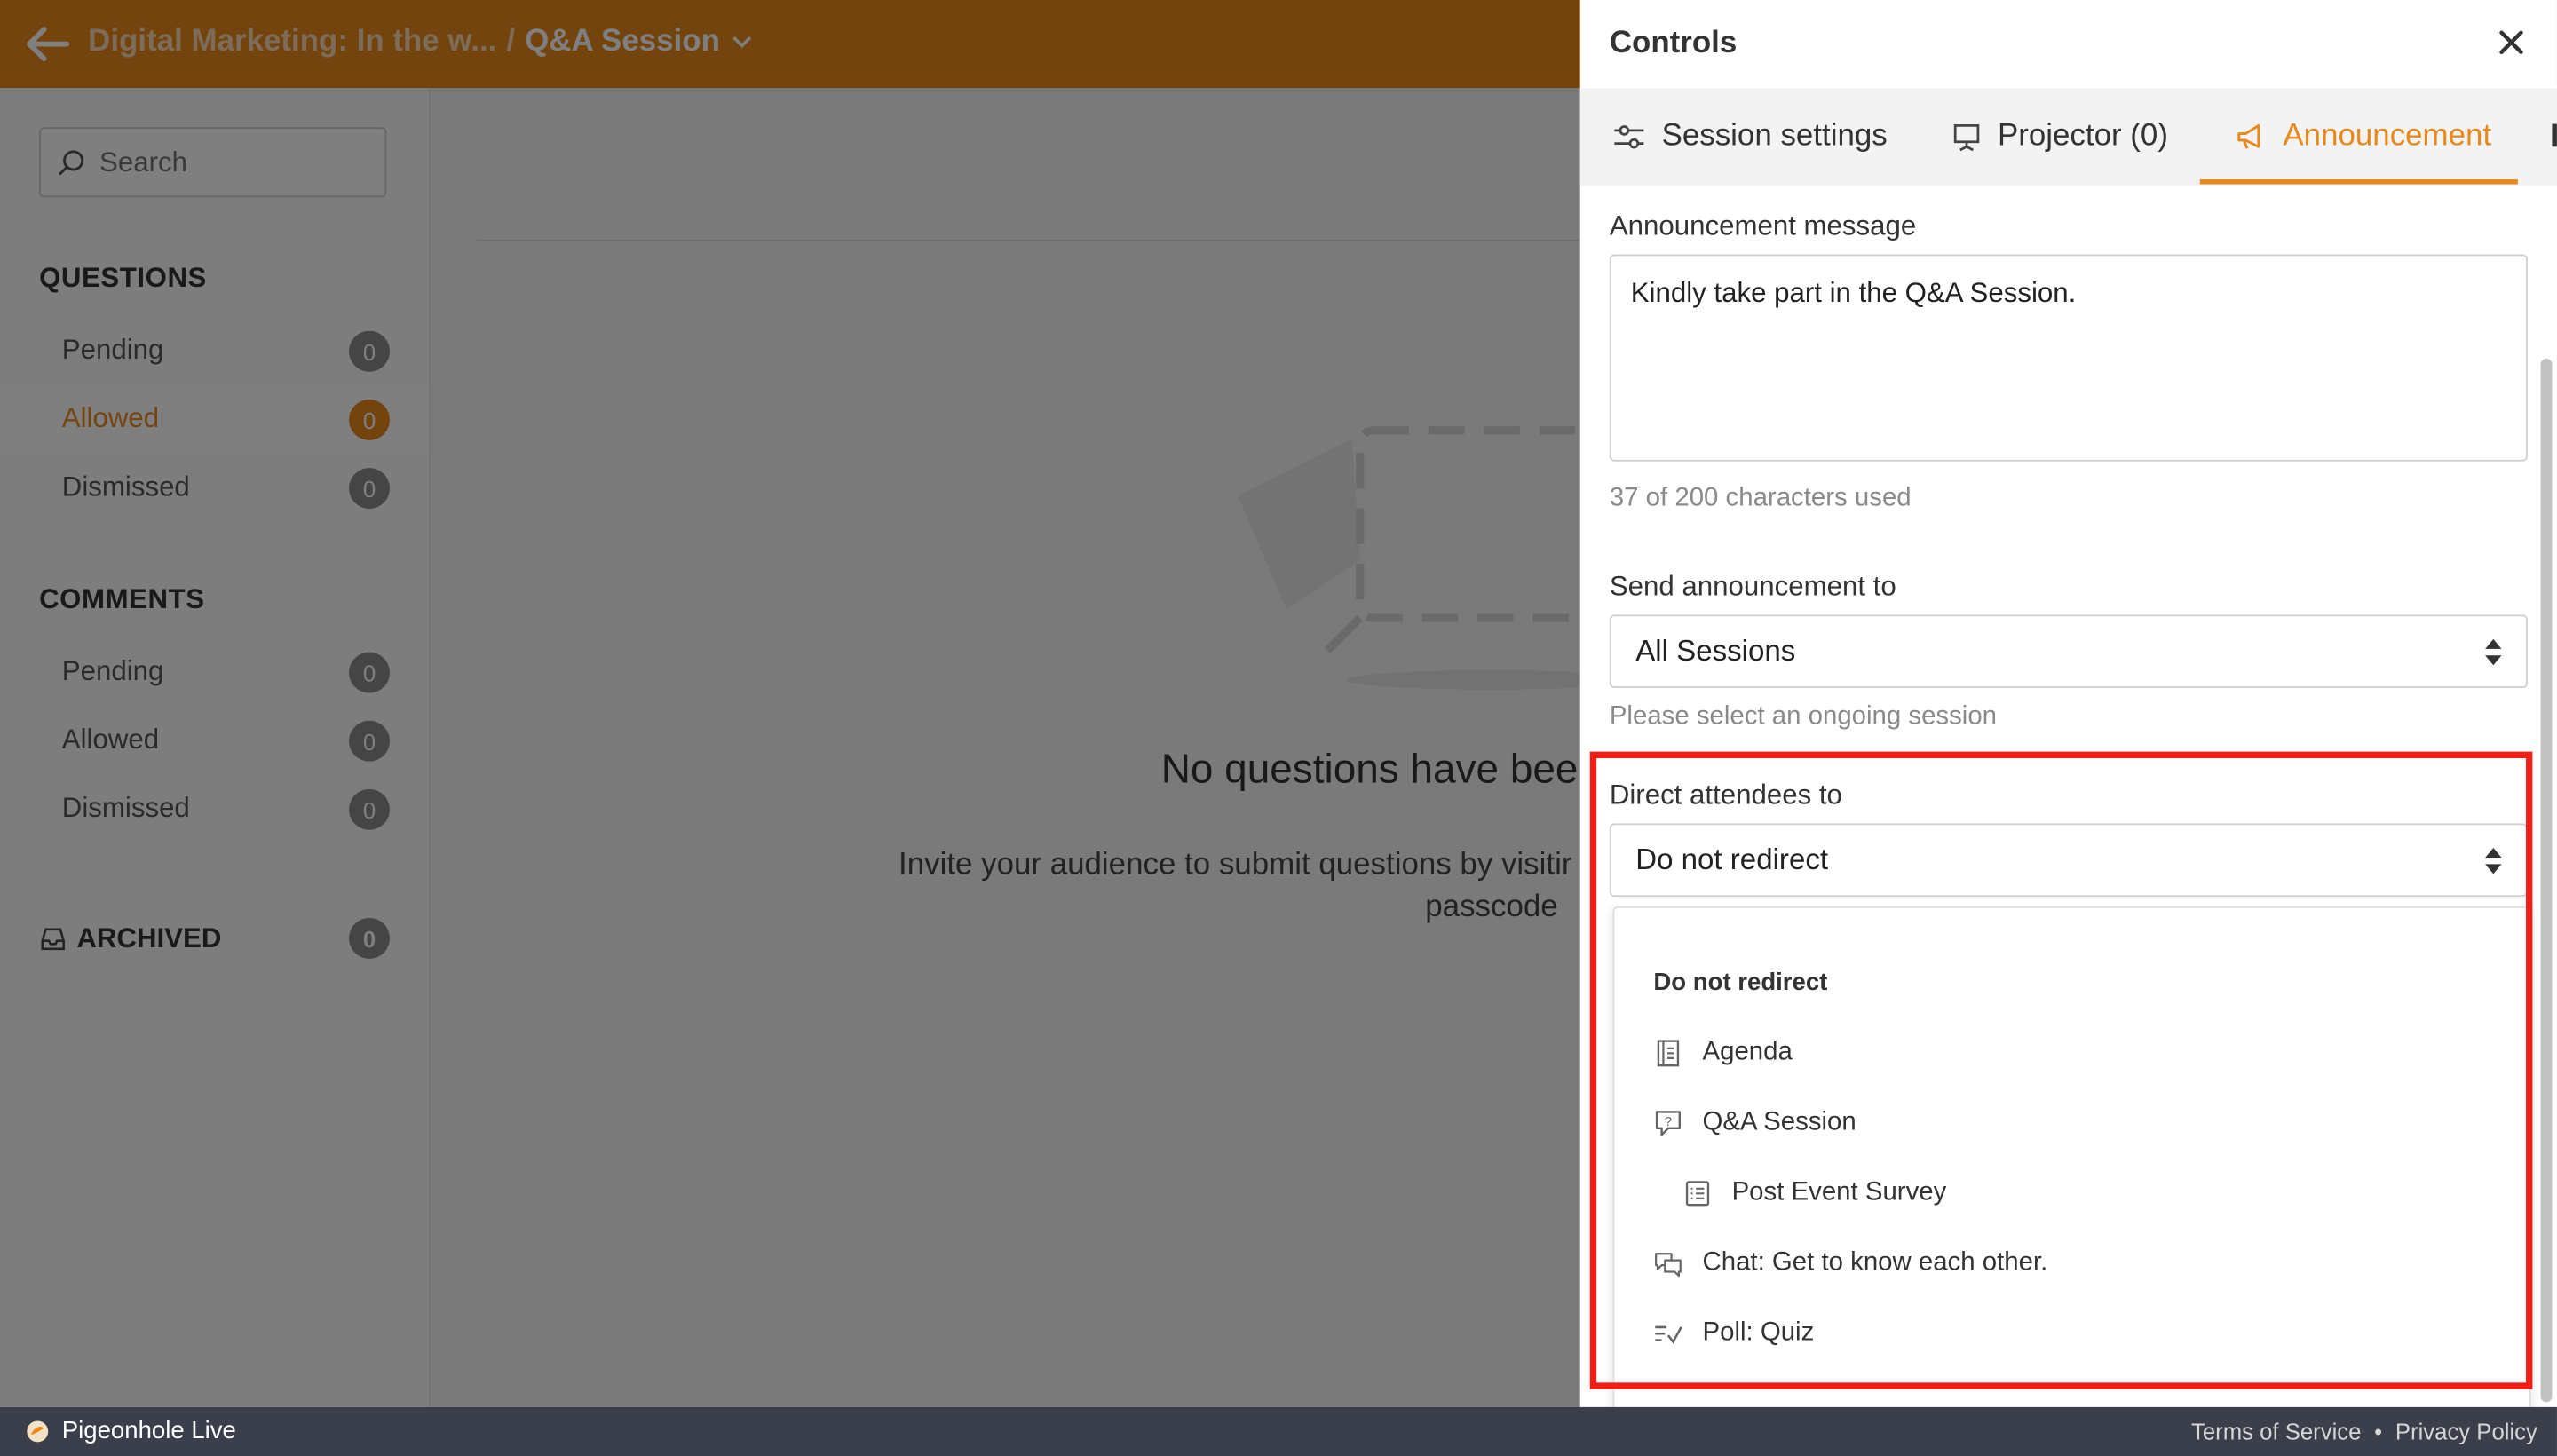 The width and height of the screenshot is (2557, 1456). I want to click on send-to-select: All Sessions, so click(2068, 651).